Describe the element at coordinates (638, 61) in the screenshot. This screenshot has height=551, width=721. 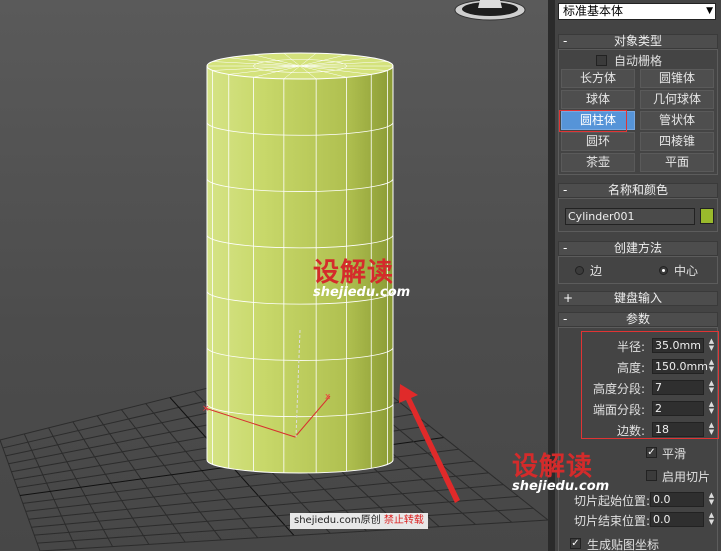
I see `auto-grid-label: 自动栅格` at that location.